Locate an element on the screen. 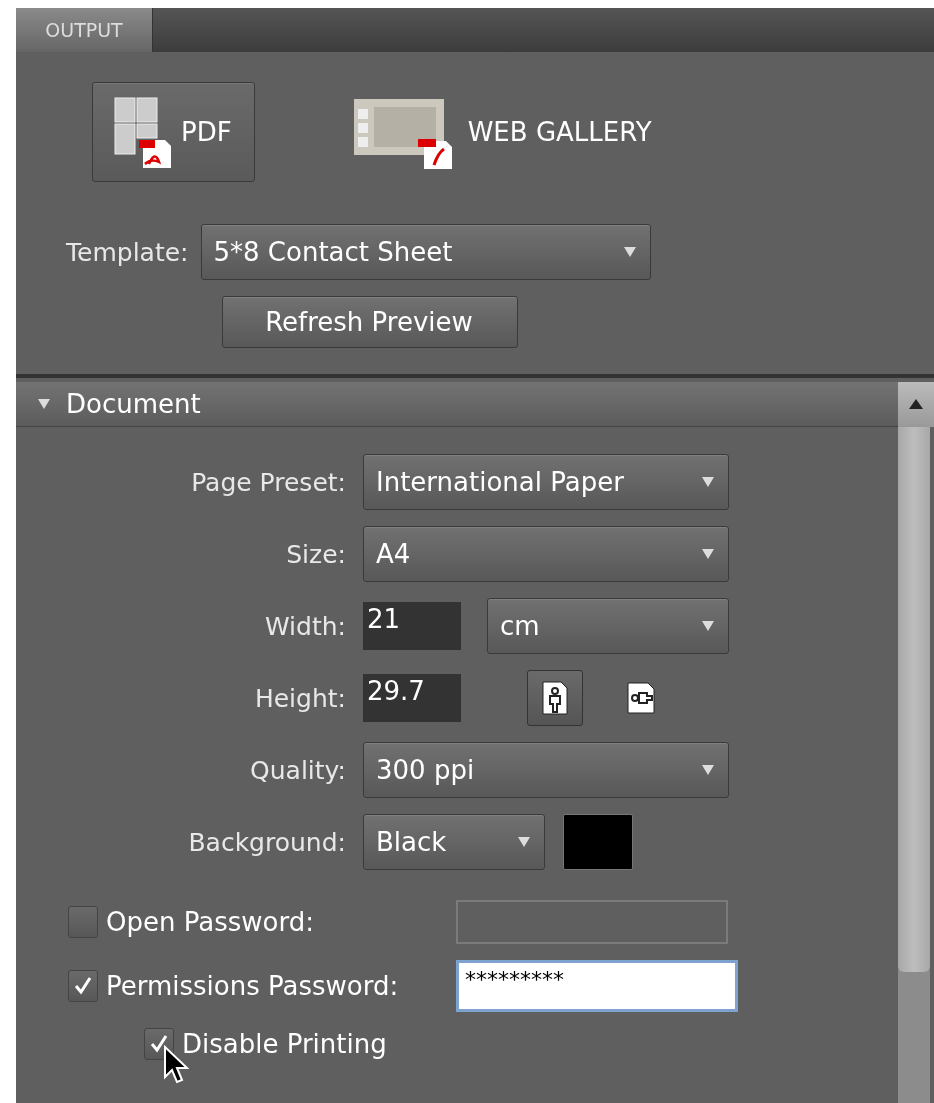 The image size is (934, 1103). dropdown: International Paper is located at coordinates (546, 482).